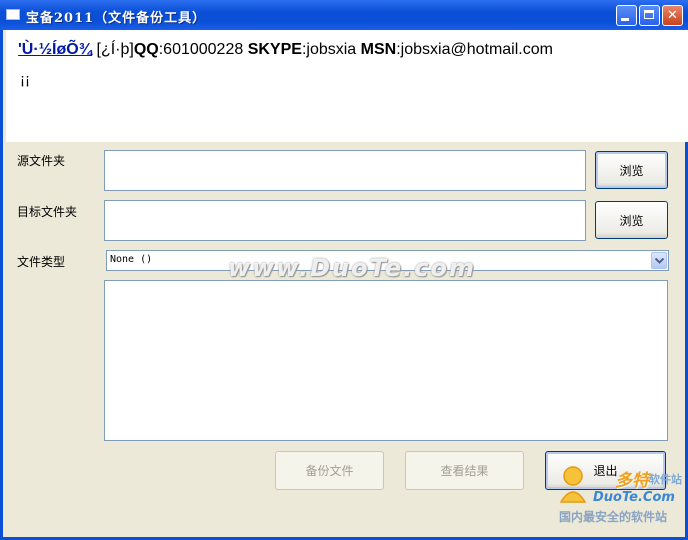 The image size is (688, 540). Describe the element at coordinates (47, 212) in the screenshot. I see `target-folder-label: 目标文件夹` at that location.